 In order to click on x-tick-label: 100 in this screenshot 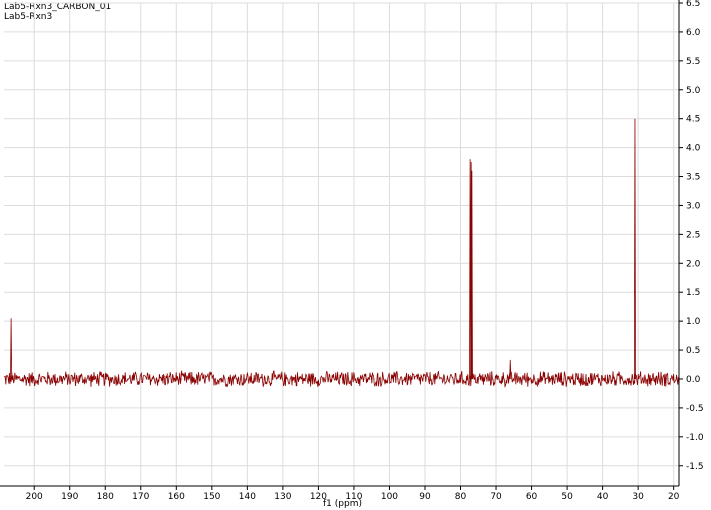, I will do `click(389, 497)`.